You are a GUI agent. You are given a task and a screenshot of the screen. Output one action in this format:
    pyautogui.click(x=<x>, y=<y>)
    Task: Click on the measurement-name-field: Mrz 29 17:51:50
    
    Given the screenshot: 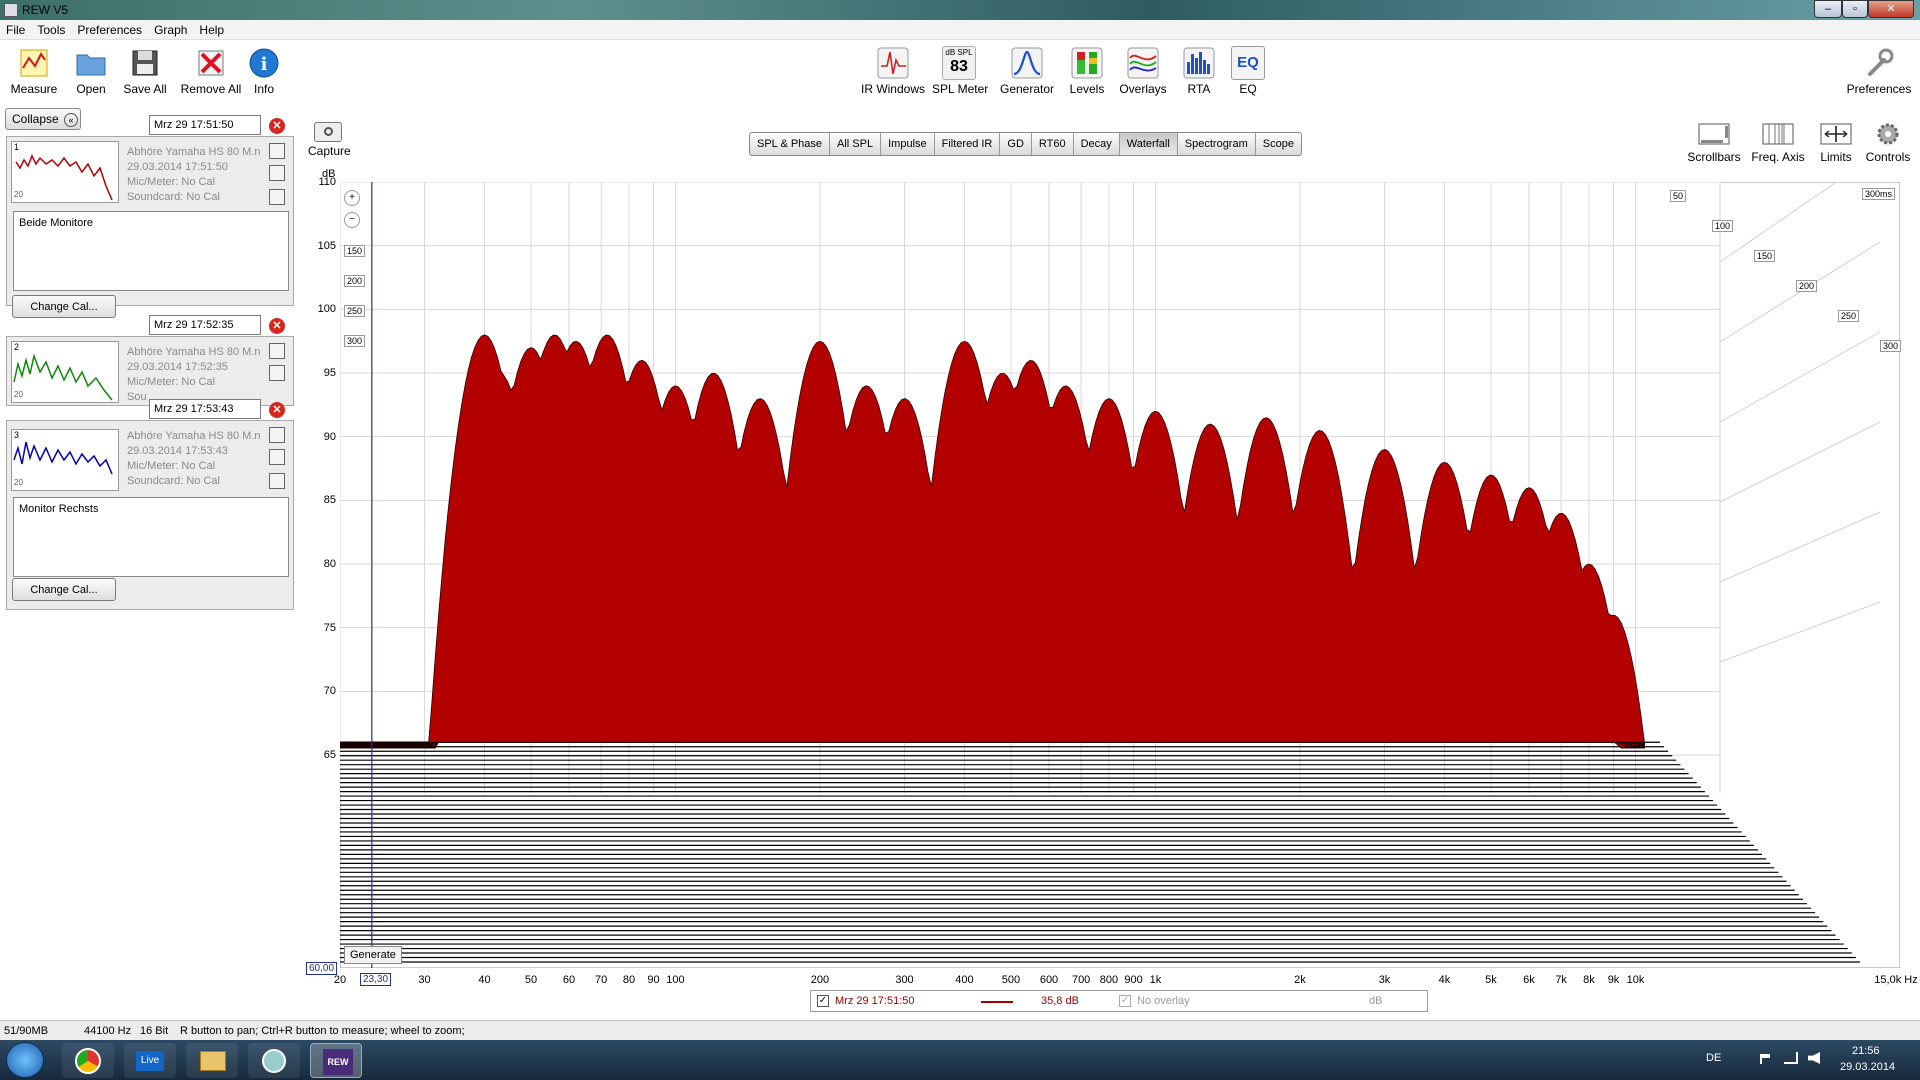 What is the action you would take?
    pyautogui.click(x=205, y=125)
    